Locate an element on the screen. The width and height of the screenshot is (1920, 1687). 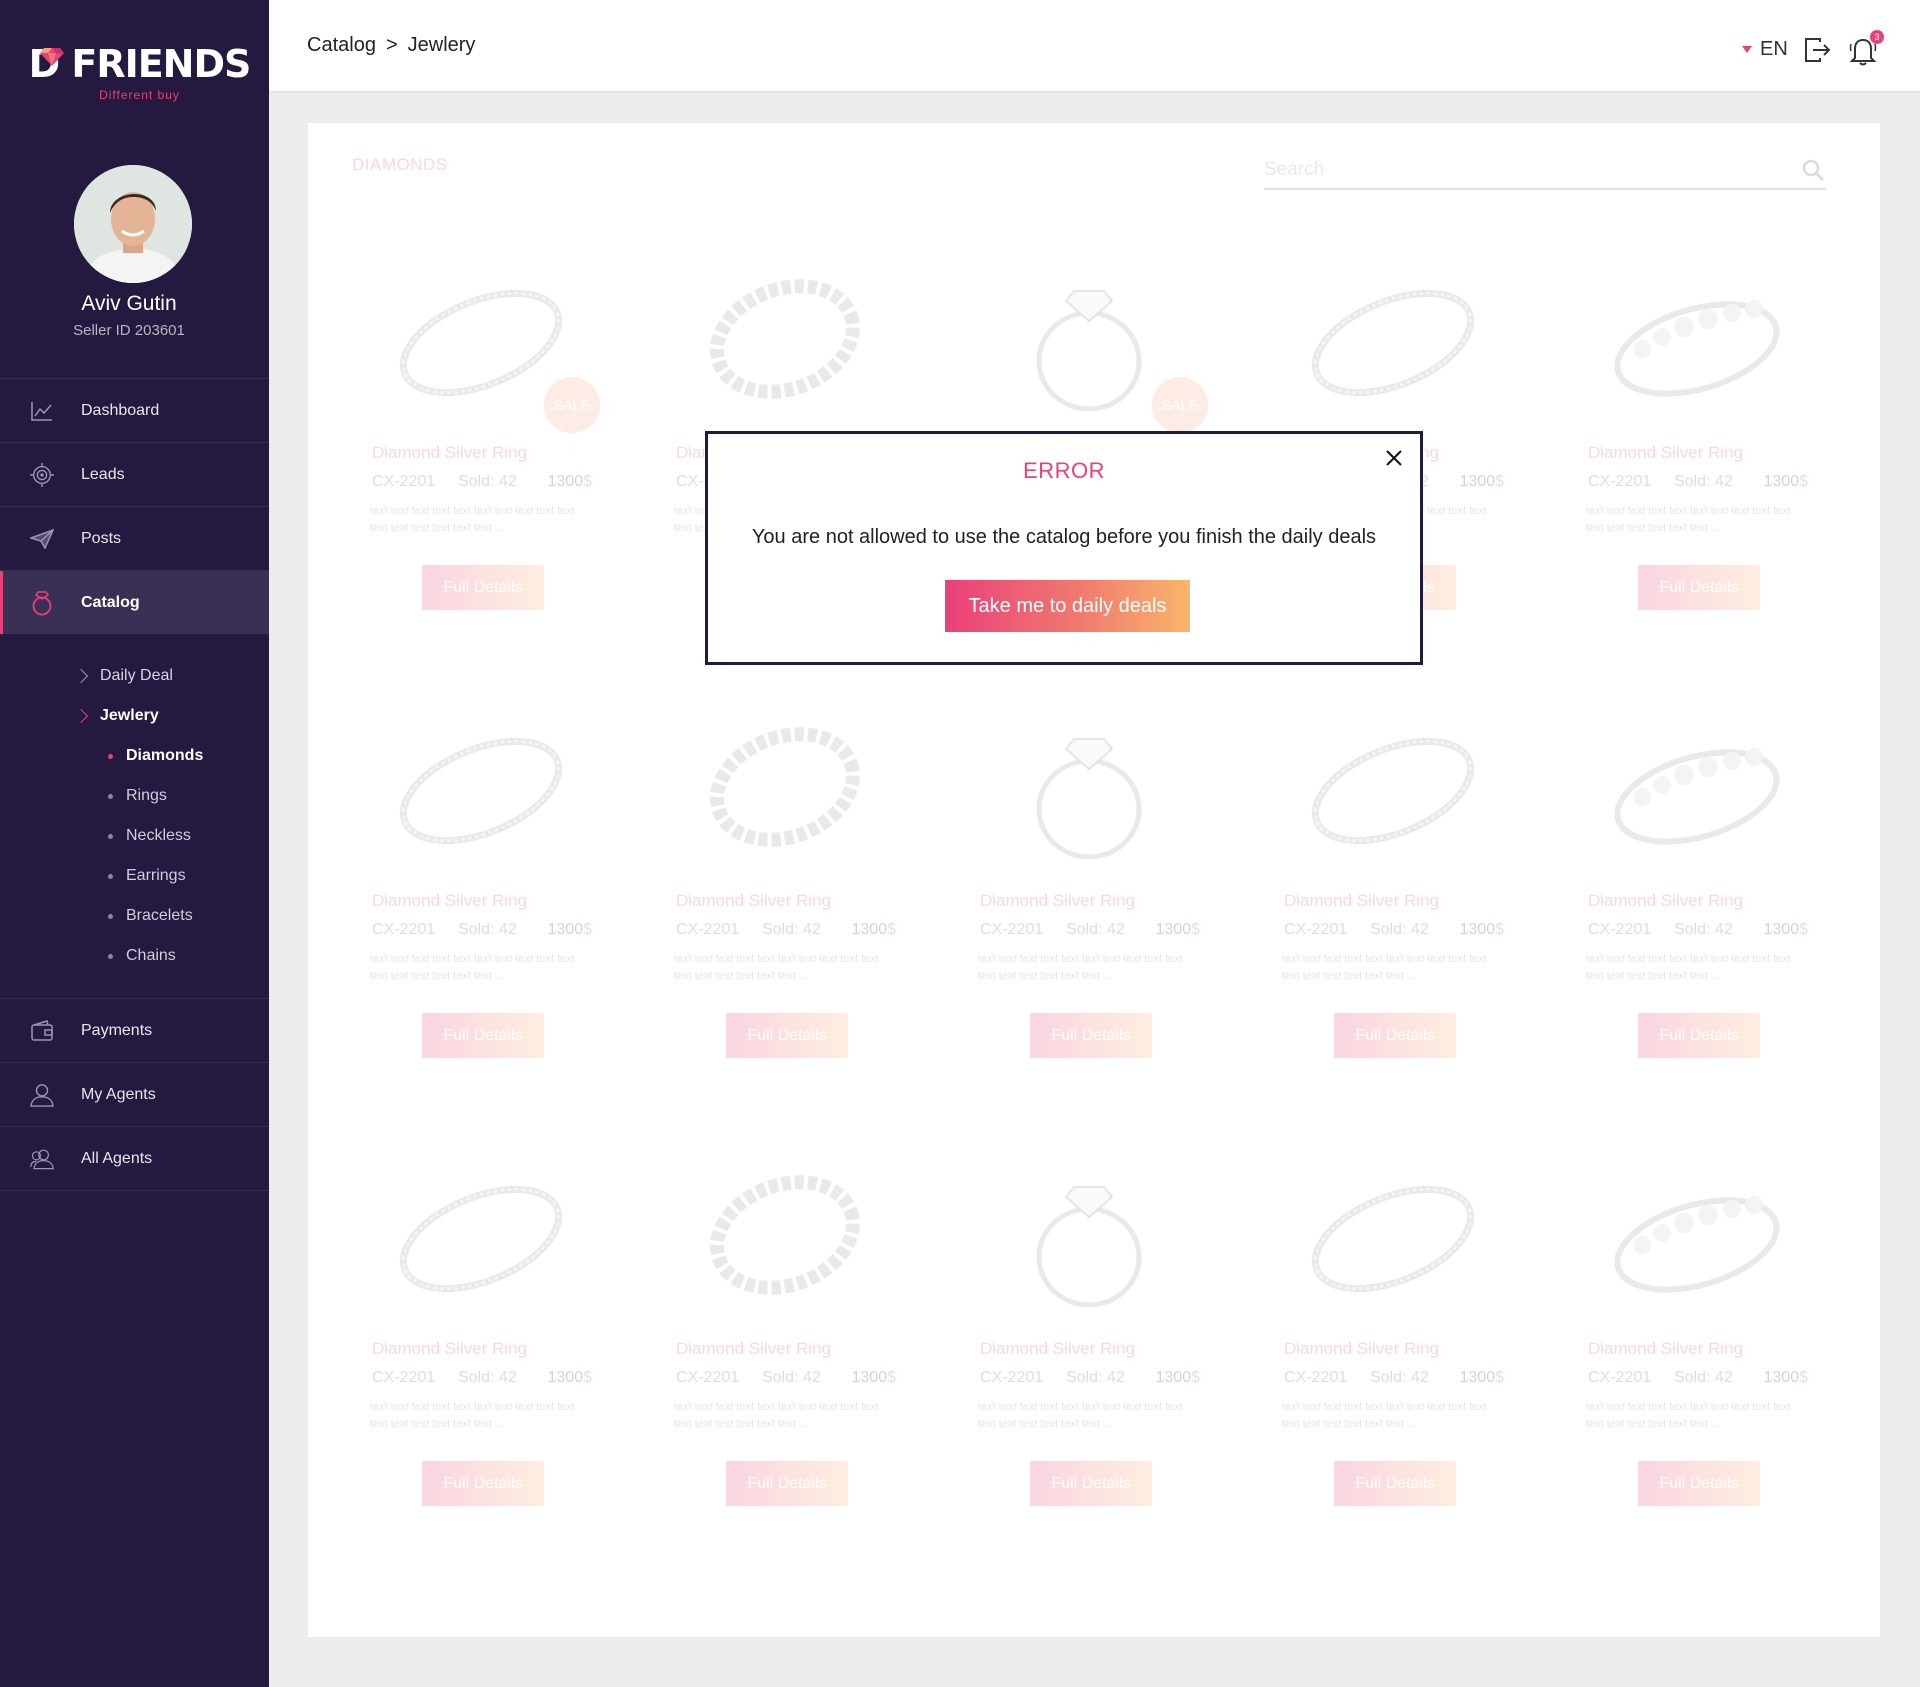
chevron-right-icon is located at coordinates (81, 676).